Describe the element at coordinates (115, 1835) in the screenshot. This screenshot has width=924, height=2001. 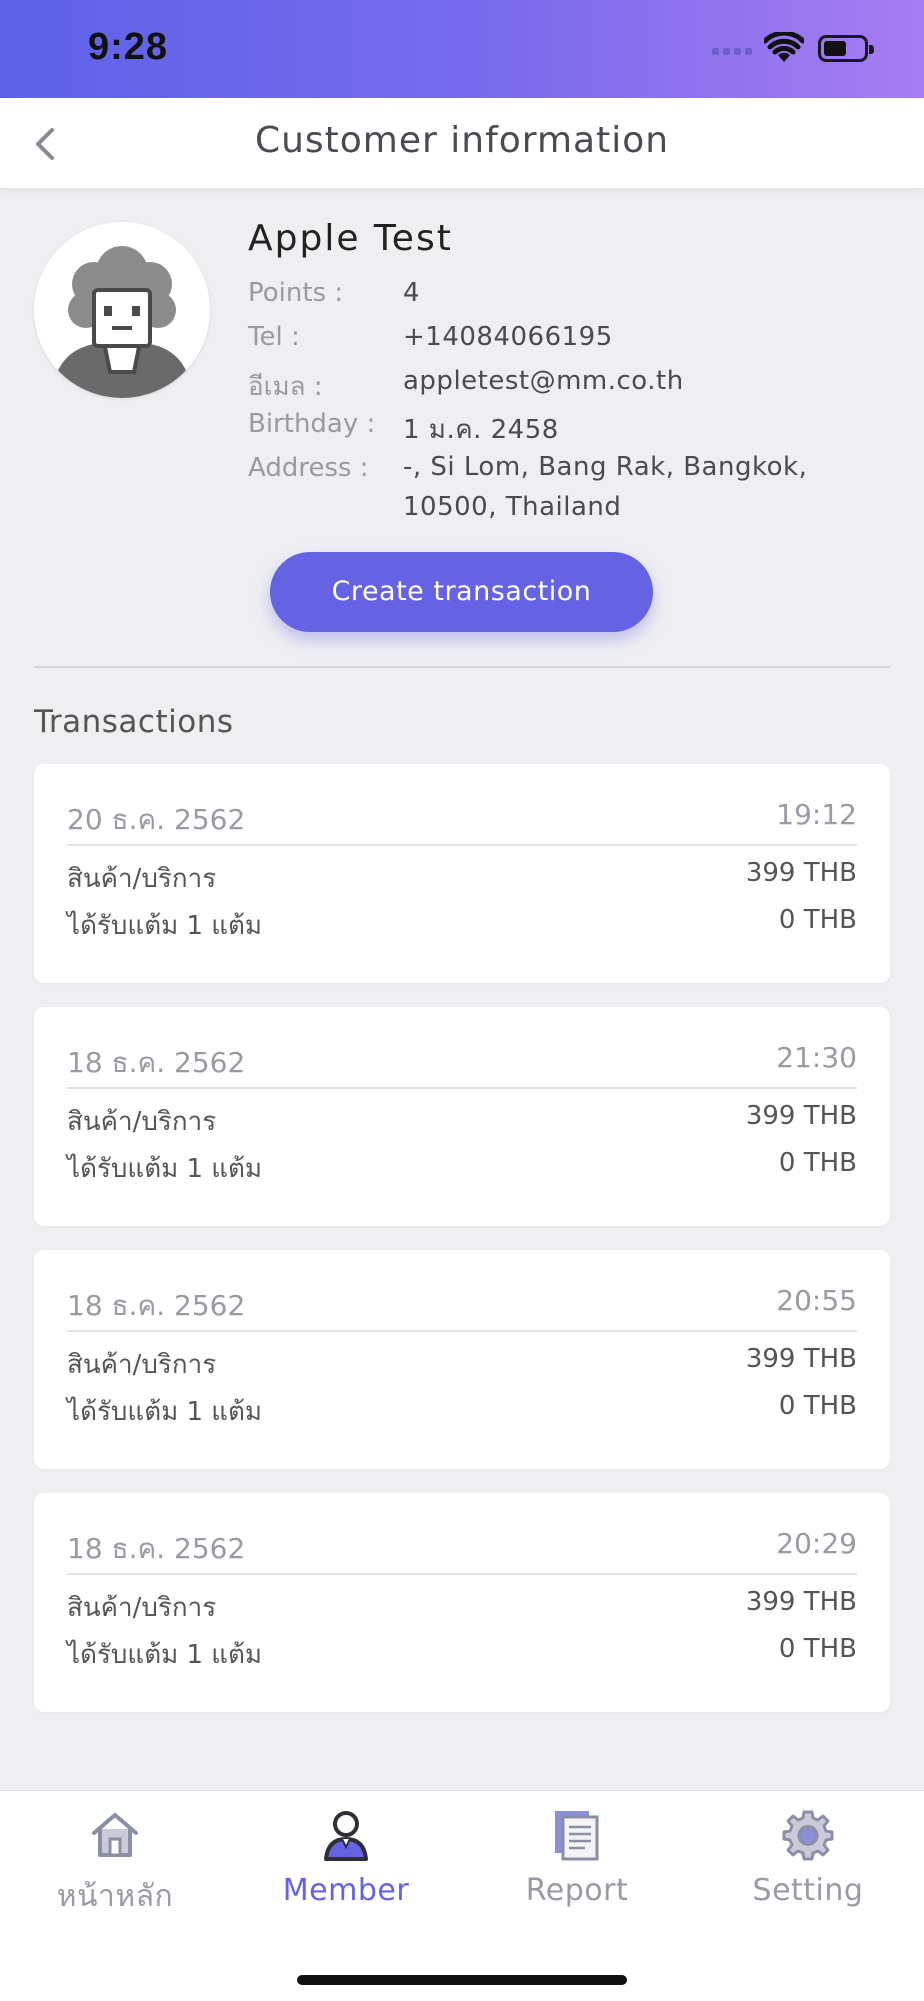
I see `home-icon` at that location.